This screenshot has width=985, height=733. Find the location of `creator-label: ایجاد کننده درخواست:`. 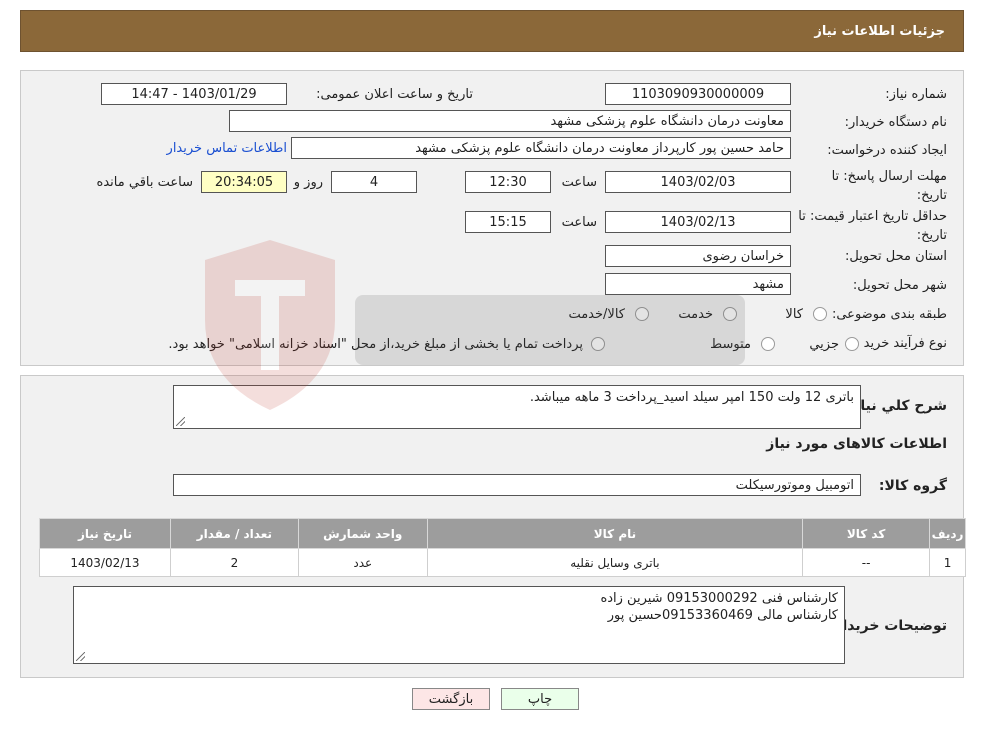

creator-label: ایجاد کننده درخواست: is located at coordinates (887, 150).